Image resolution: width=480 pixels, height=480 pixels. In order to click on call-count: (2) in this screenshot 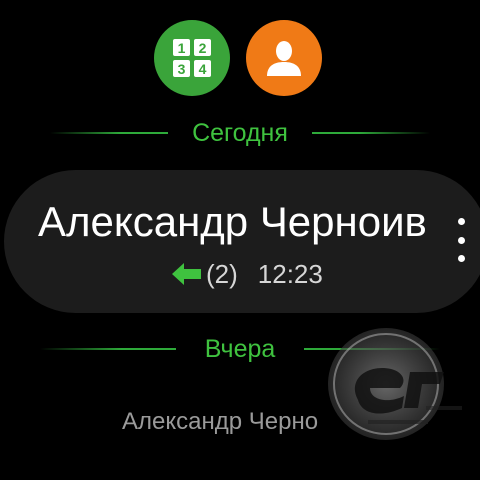, I will do `click(222, 273)`.